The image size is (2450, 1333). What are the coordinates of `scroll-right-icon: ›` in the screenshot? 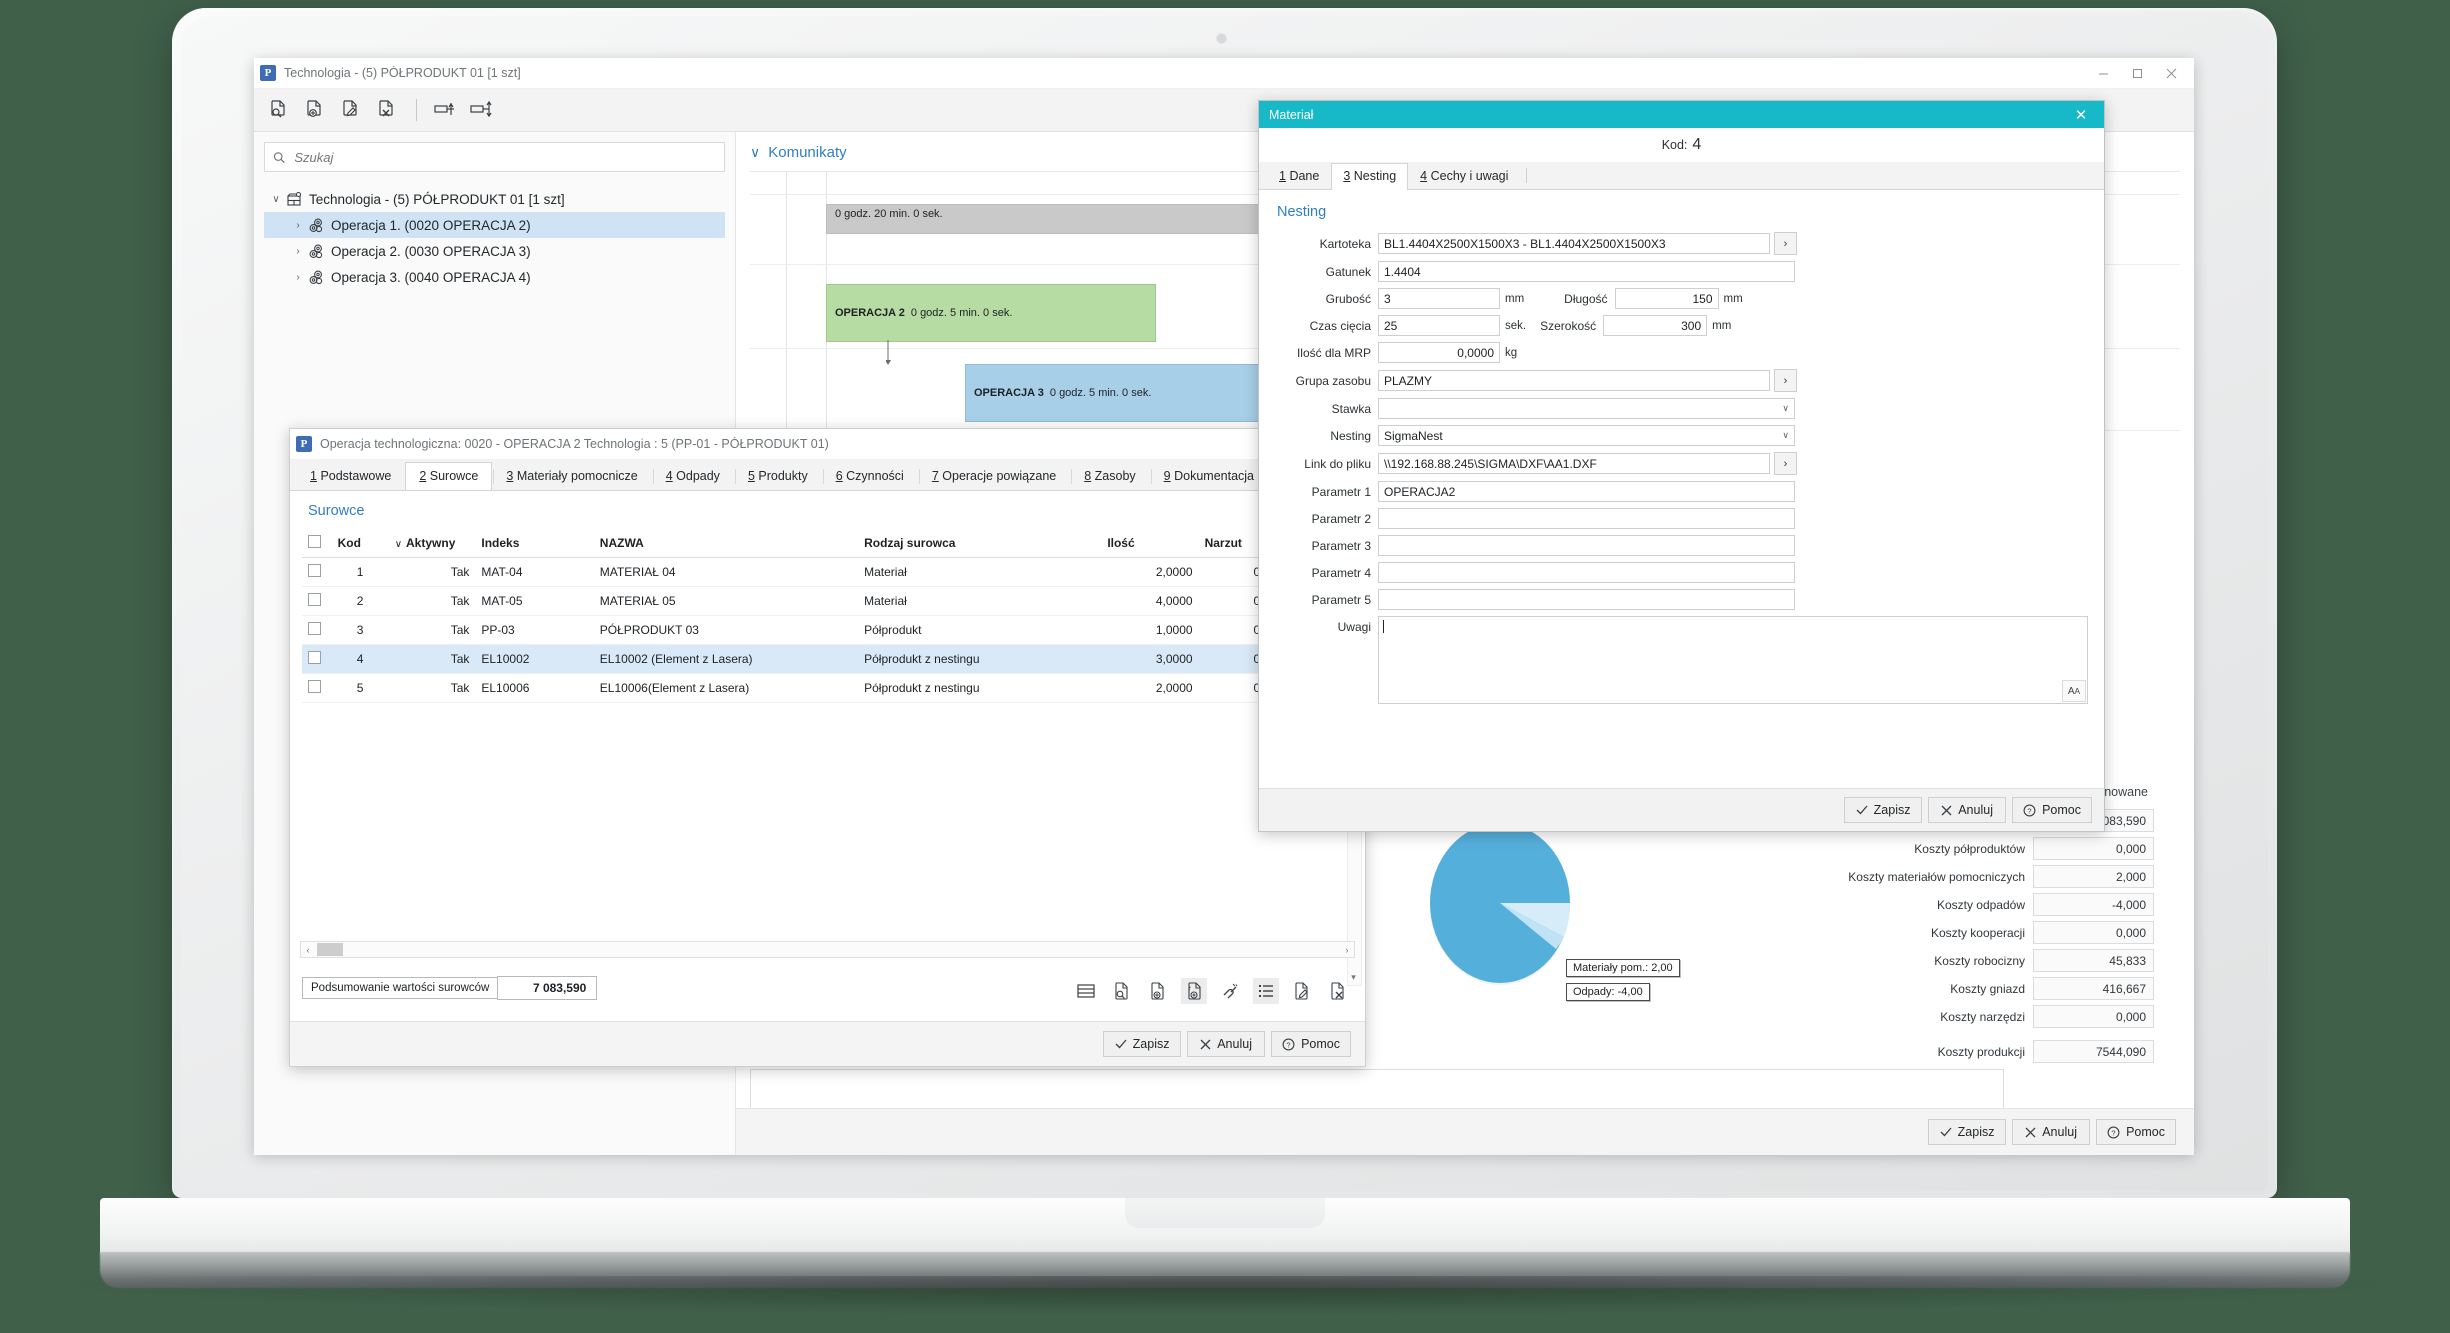 It's located at (1347, 950).